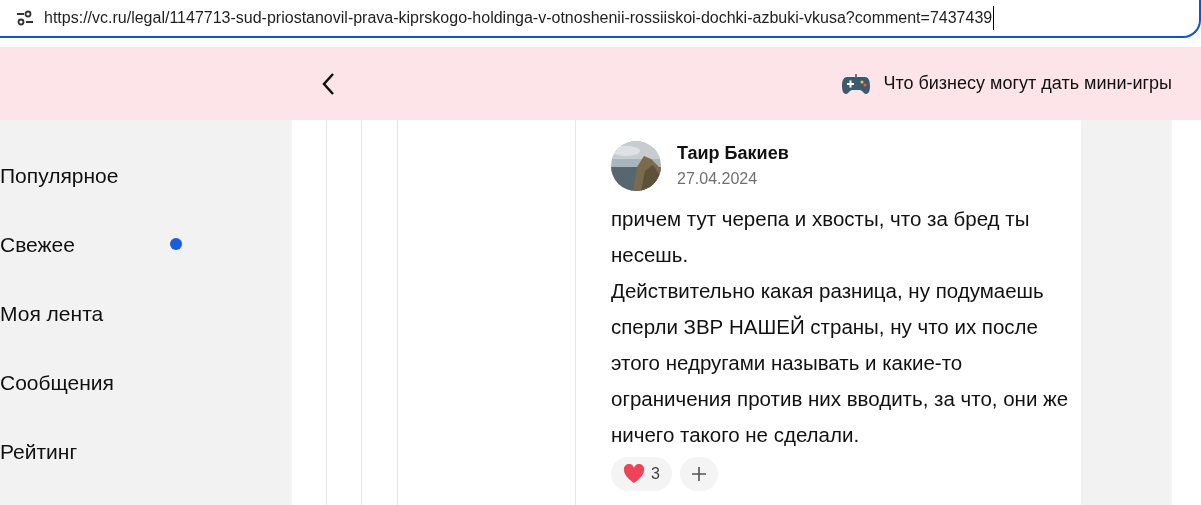 This screenshot has height=505, width=1201. What do you see at coordinates (856, 83) in the screenshot?
I see `gamepad-icon` at bounding box center [856, 83].